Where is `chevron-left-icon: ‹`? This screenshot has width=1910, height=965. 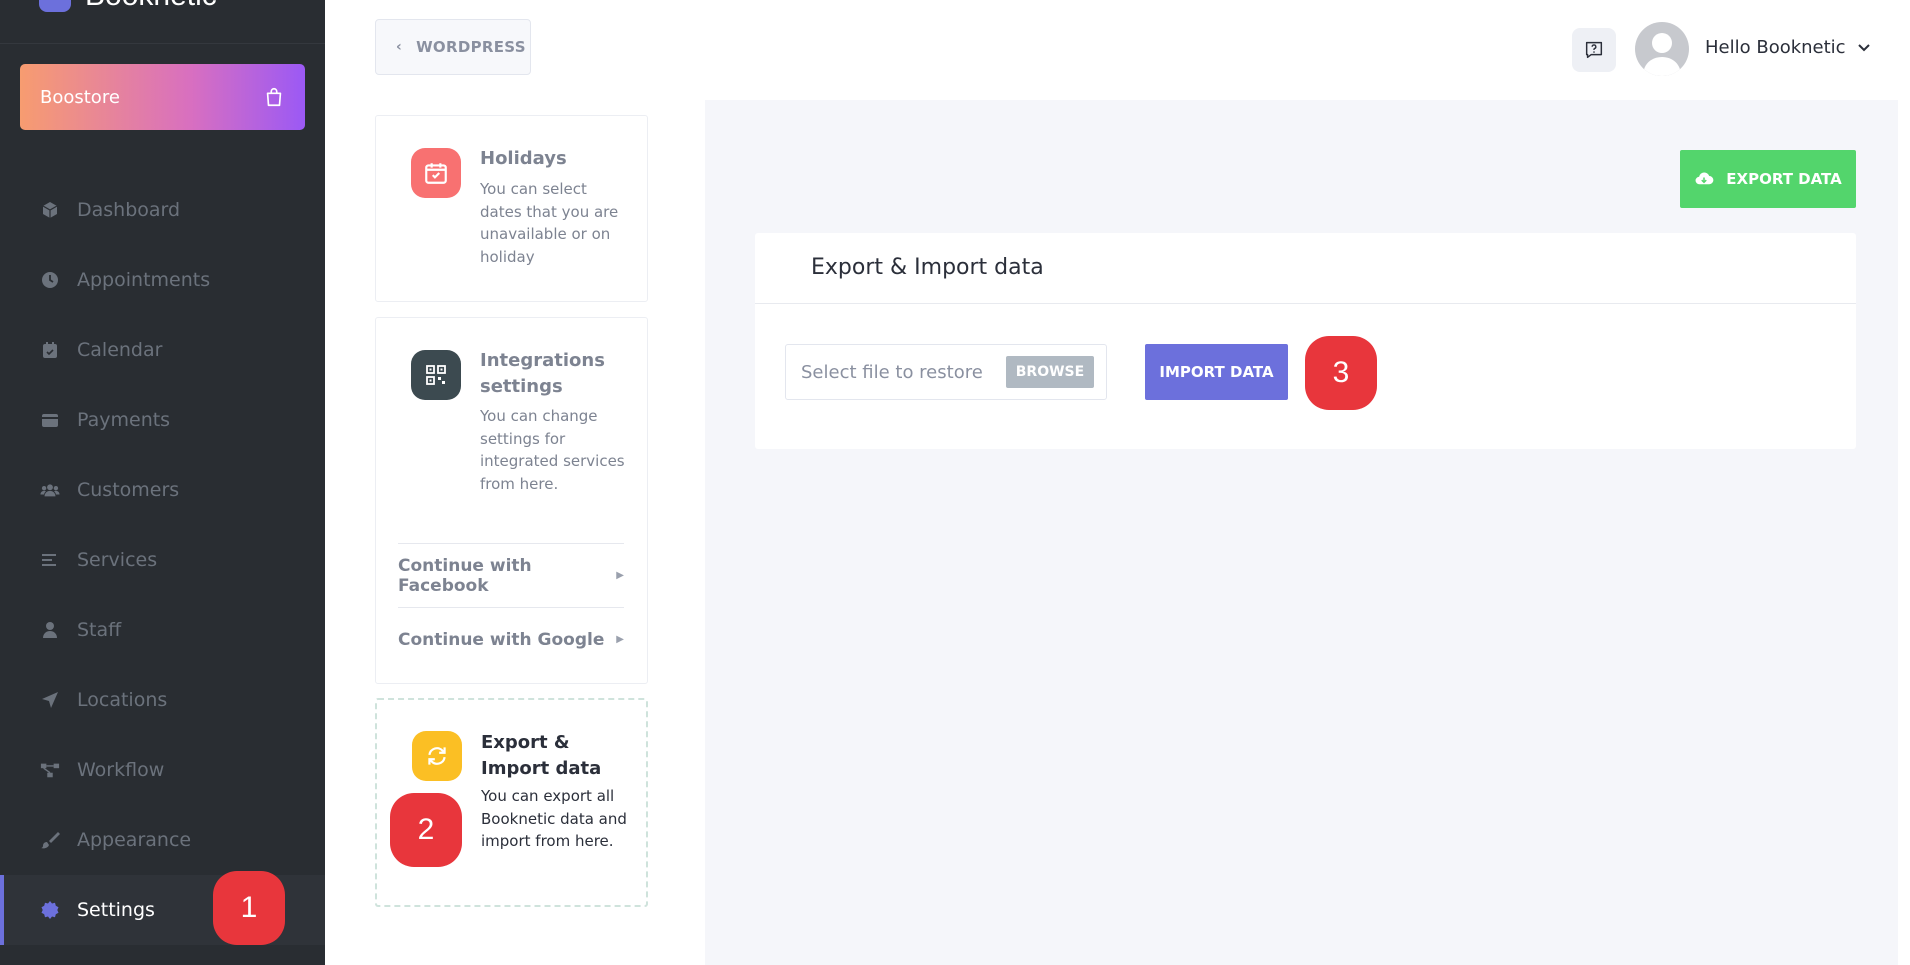 chevron-left-icon: ‹ is located at coordinates (399, 47).